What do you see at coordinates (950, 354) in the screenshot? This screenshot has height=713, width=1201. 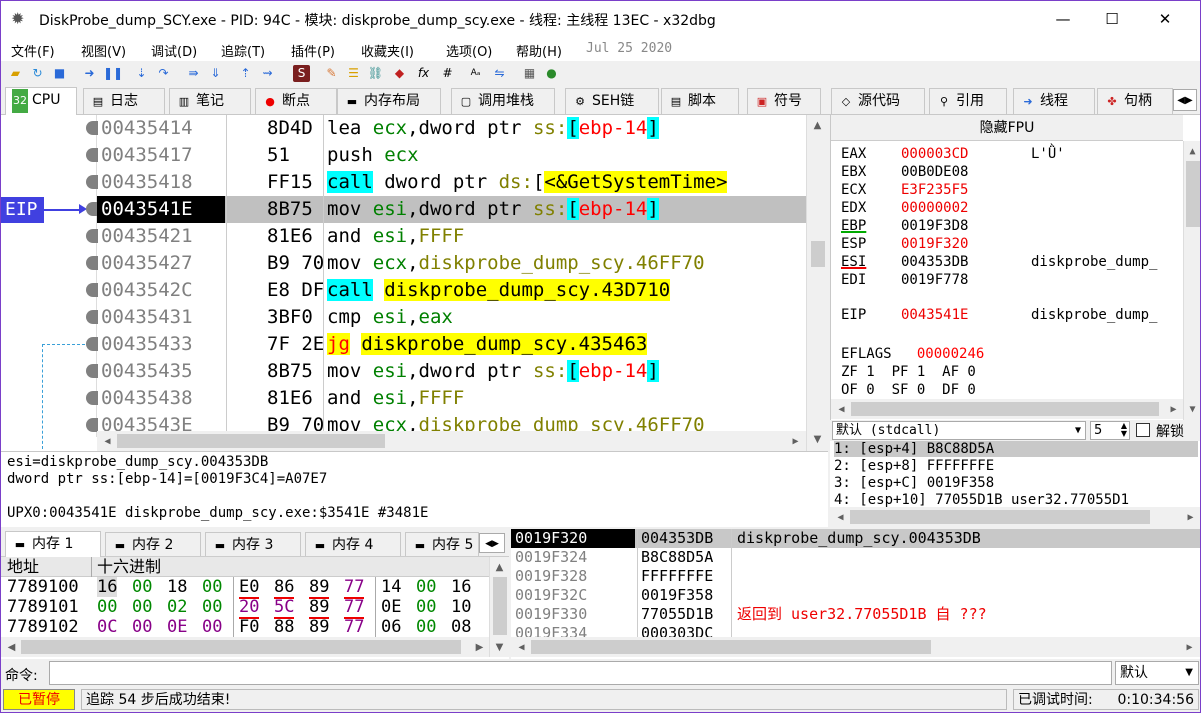 I see `eflags-value: 00000246` at bounding box center [950, 354].